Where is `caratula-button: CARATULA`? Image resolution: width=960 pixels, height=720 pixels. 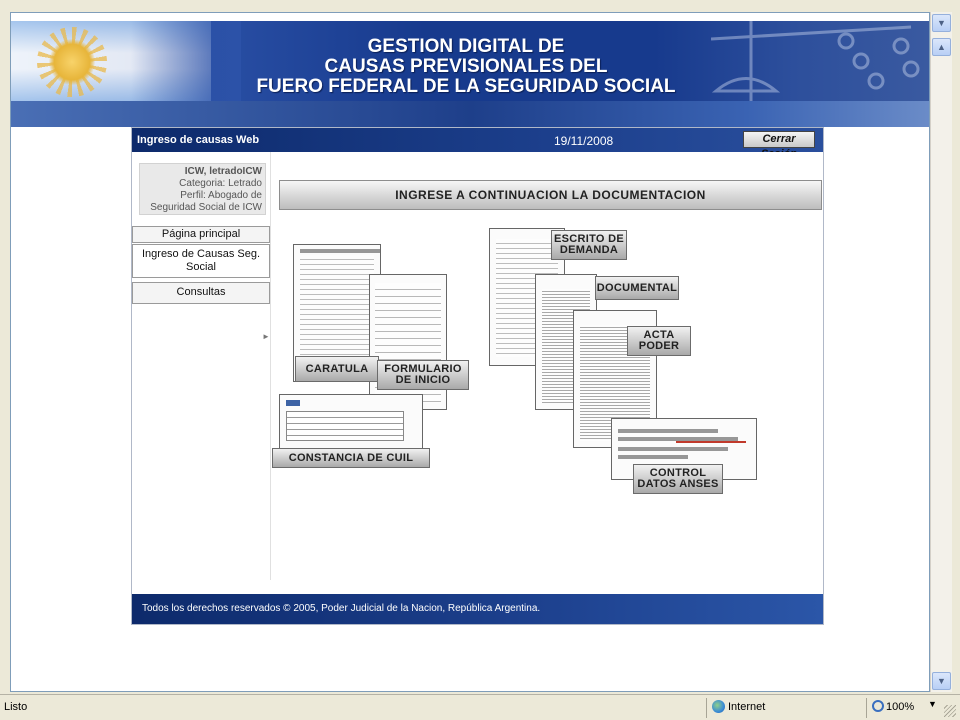
caratula-button: CARATULA is located at coordinates (337, 369).